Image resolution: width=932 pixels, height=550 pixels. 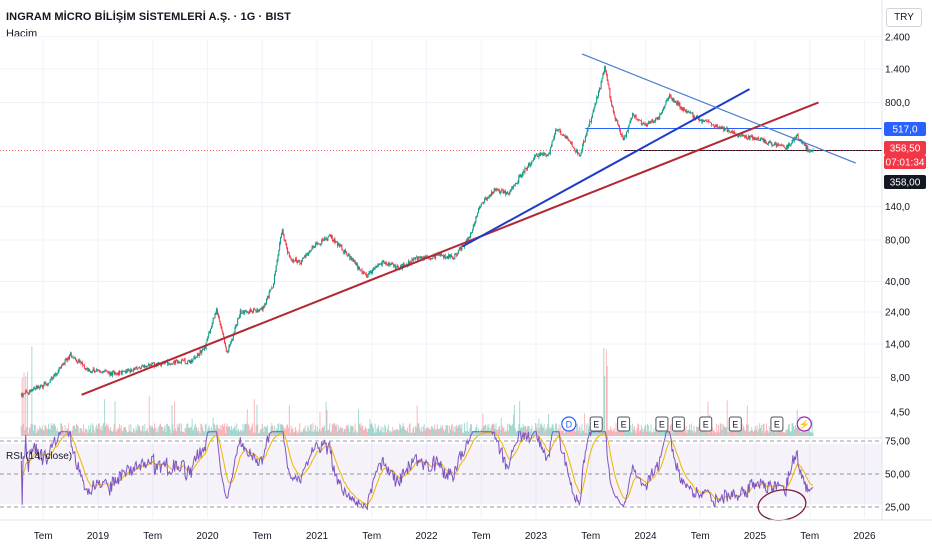 What do you see at coordinates (596, 425) in the screenshot?
I see `event-marker-label: E` at bounding box center [596, 425].